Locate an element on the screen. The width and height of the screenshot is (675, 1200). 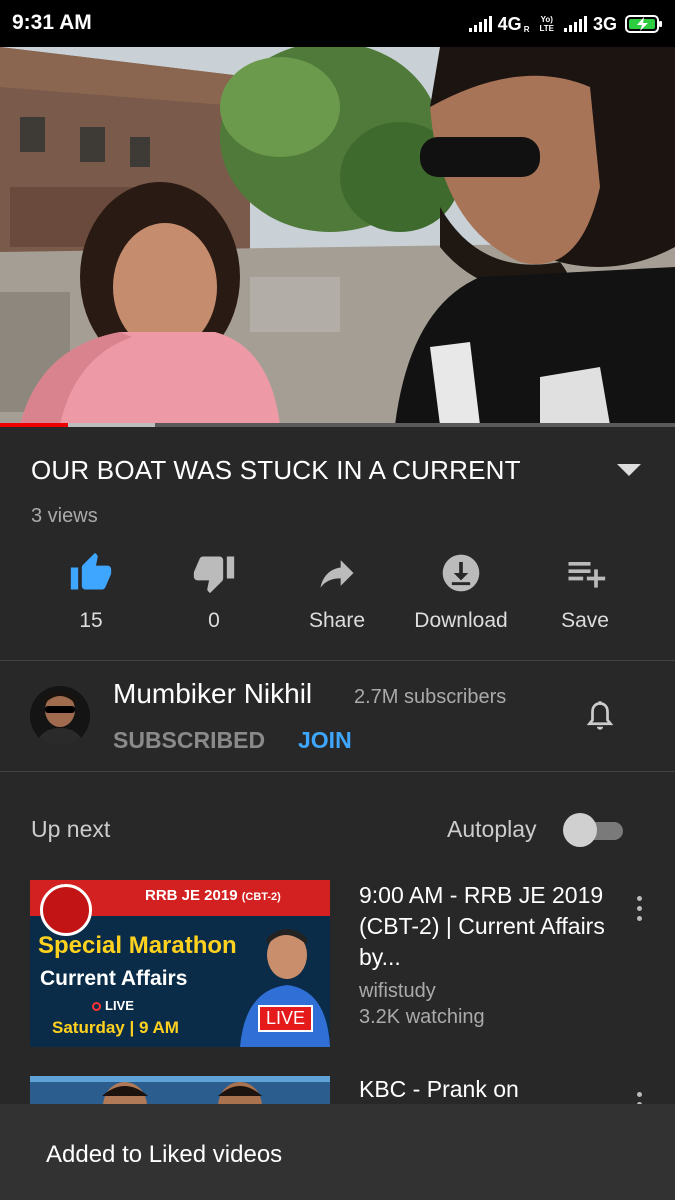
action-bar: 15 0 Share Download Save is located at coordinates (339, 596).